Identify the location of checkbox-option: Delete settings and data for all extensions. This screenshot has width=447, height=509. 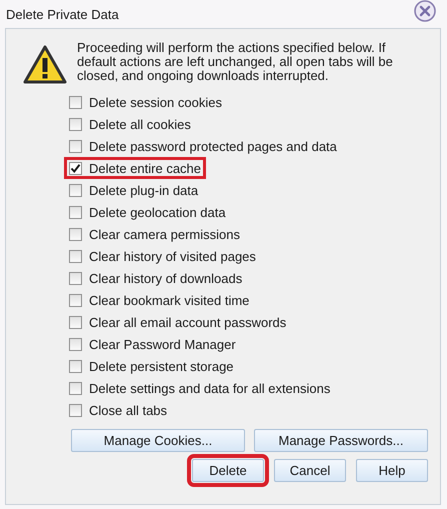
(200, 388).